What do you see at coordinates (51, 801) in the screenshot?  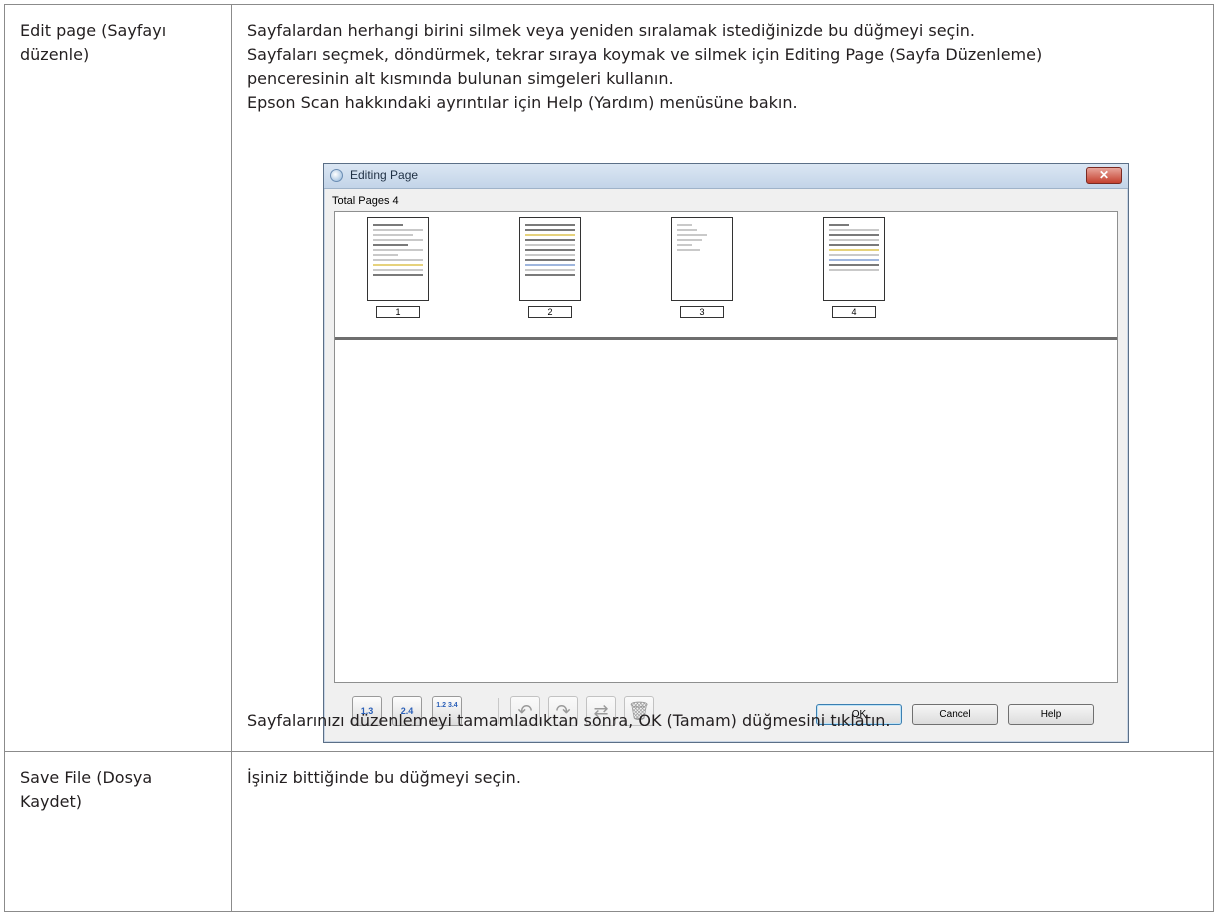 I see `row-label-line: Kaydet)` at bounding box center [51, 801].